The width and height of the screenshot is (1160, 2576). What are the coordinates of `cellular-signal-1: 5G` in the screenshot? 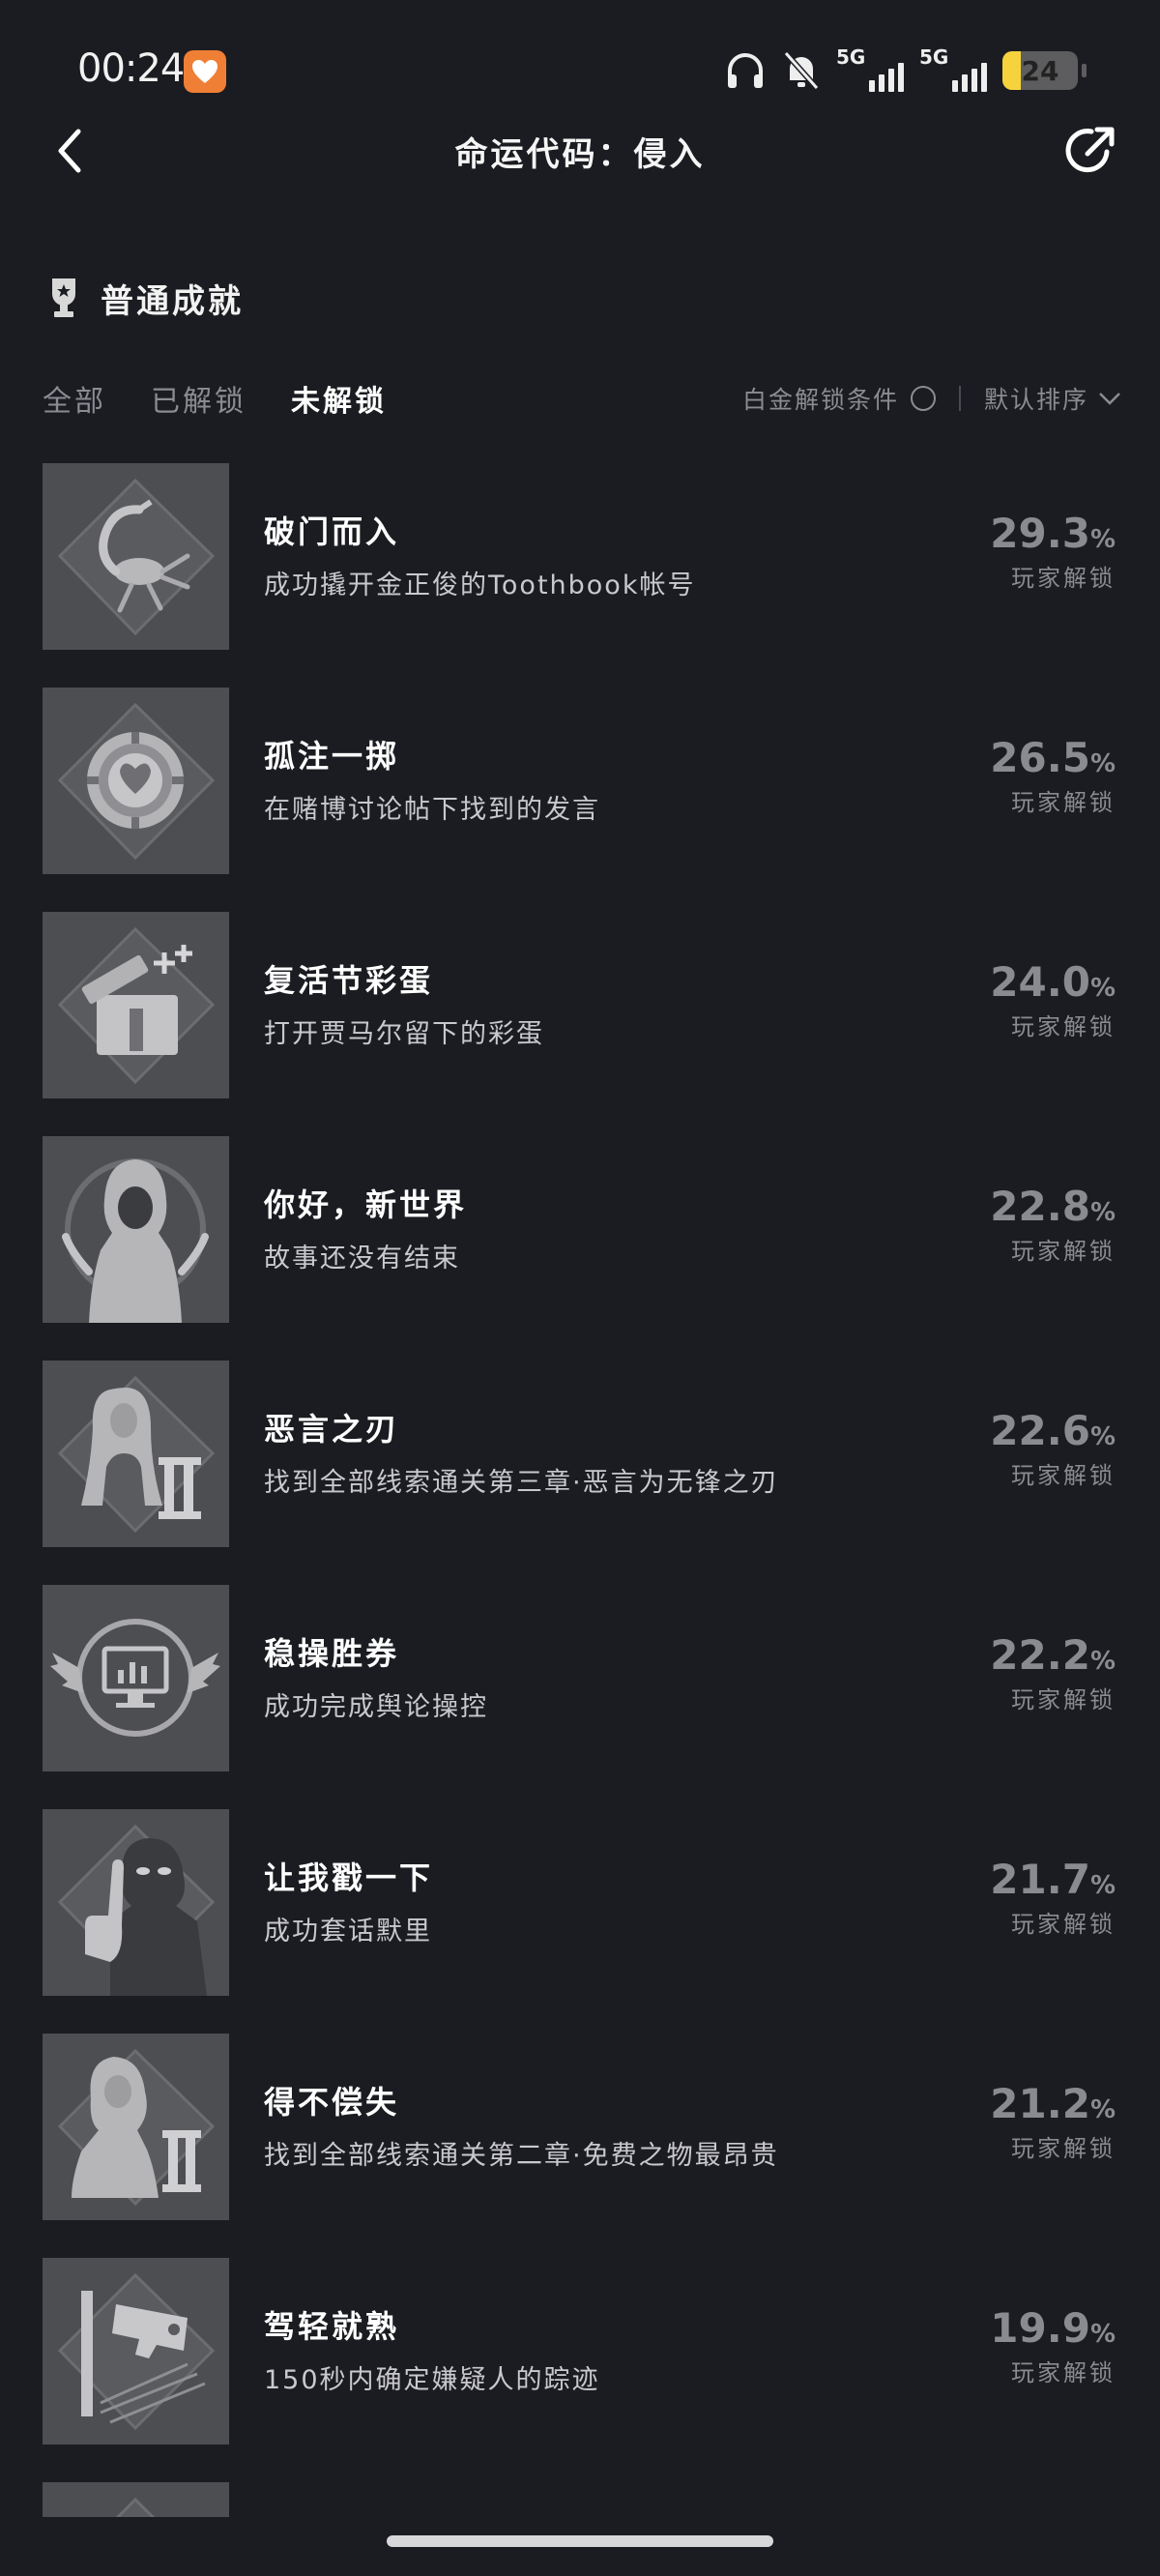 It's located at (870, 68).